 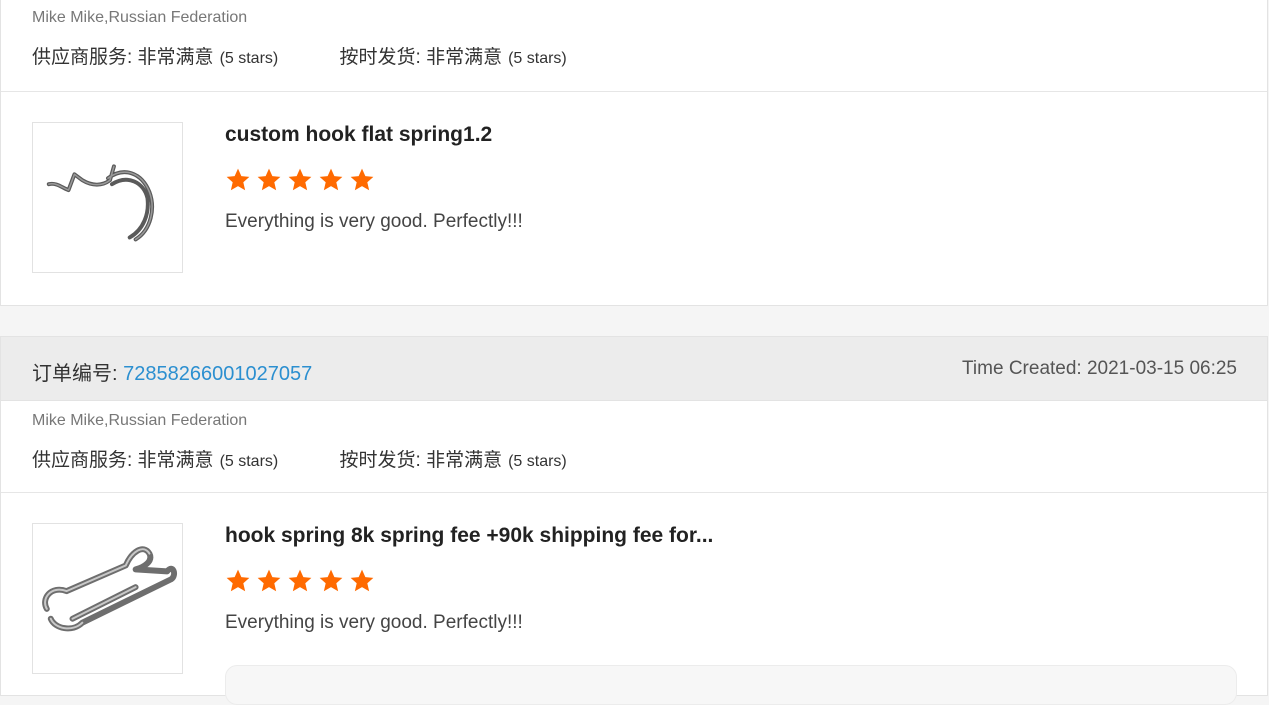 I want to click on order-number: 订单编号: 72858266001027057, so click(x=172, y=371).